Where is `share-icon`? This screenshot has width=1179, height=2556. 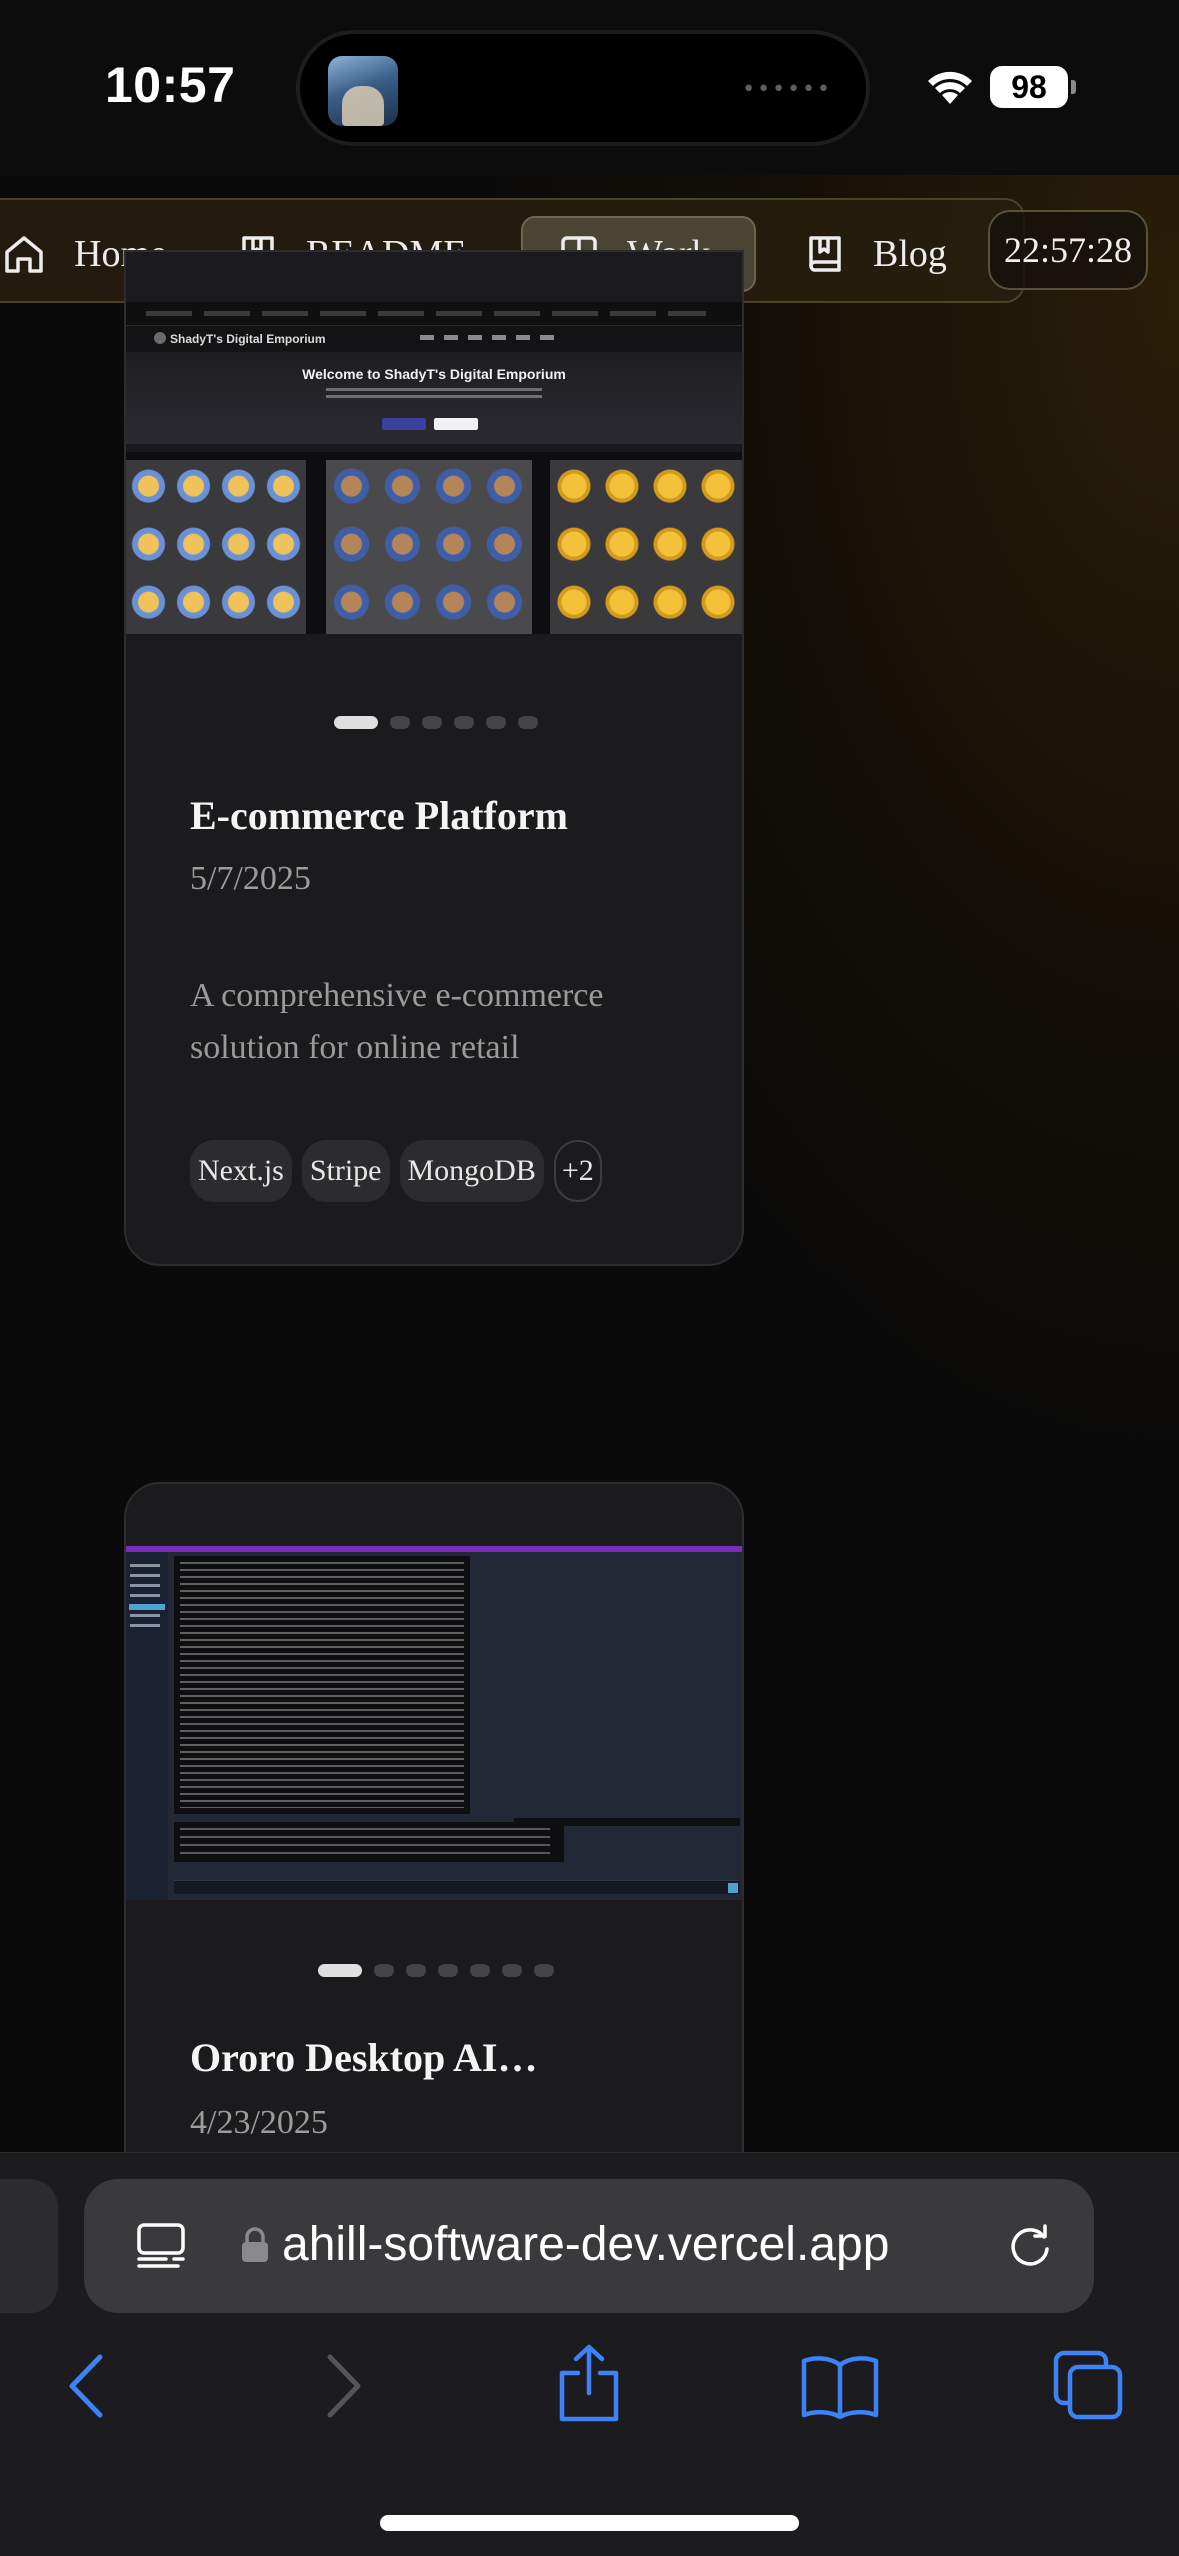
share-icon is located at coordinates (589, 2383).